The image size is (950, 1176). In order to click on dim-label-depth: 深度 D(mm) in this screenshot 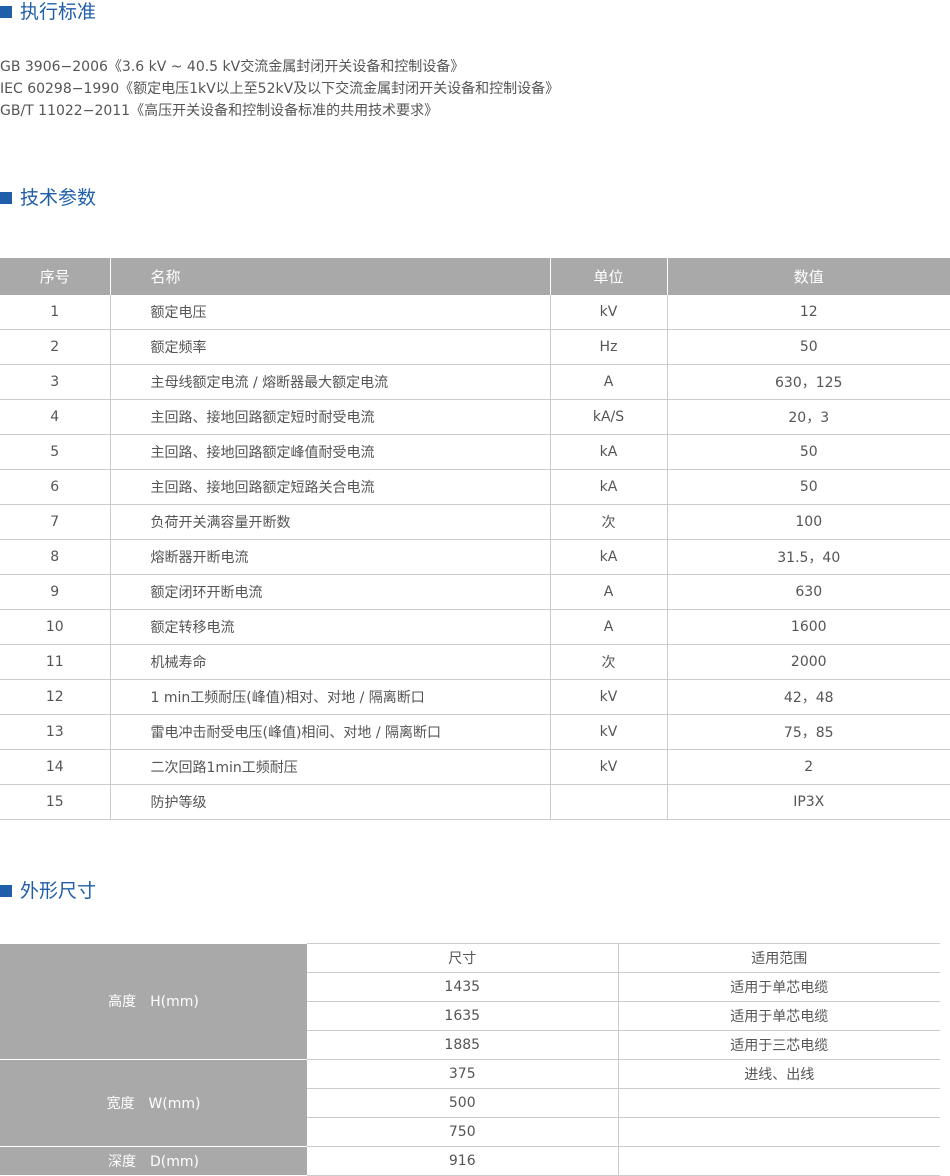, I will do `click(153, 1161)`.